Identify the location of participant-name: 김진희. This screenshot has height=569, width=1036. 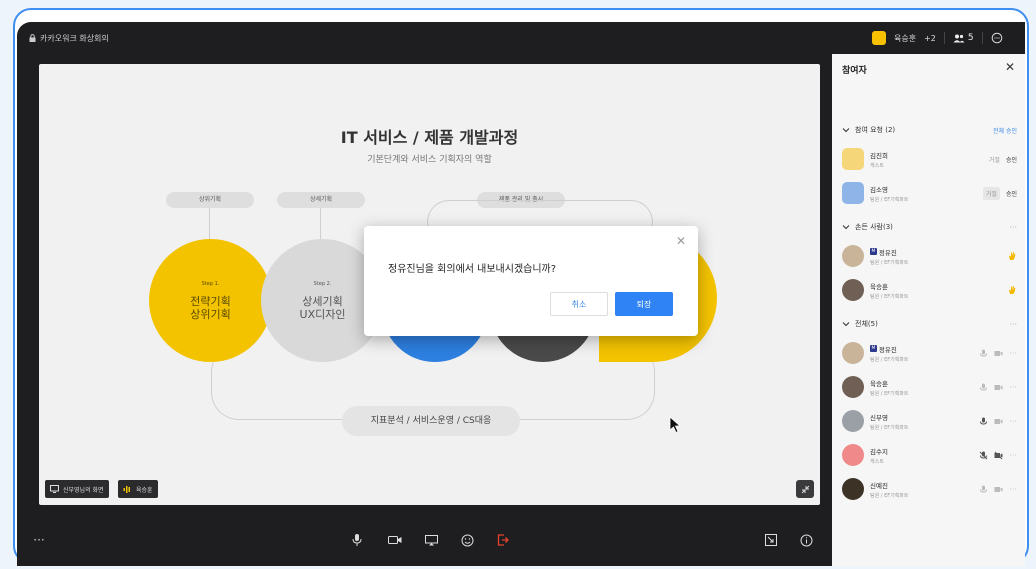
(879, 155).